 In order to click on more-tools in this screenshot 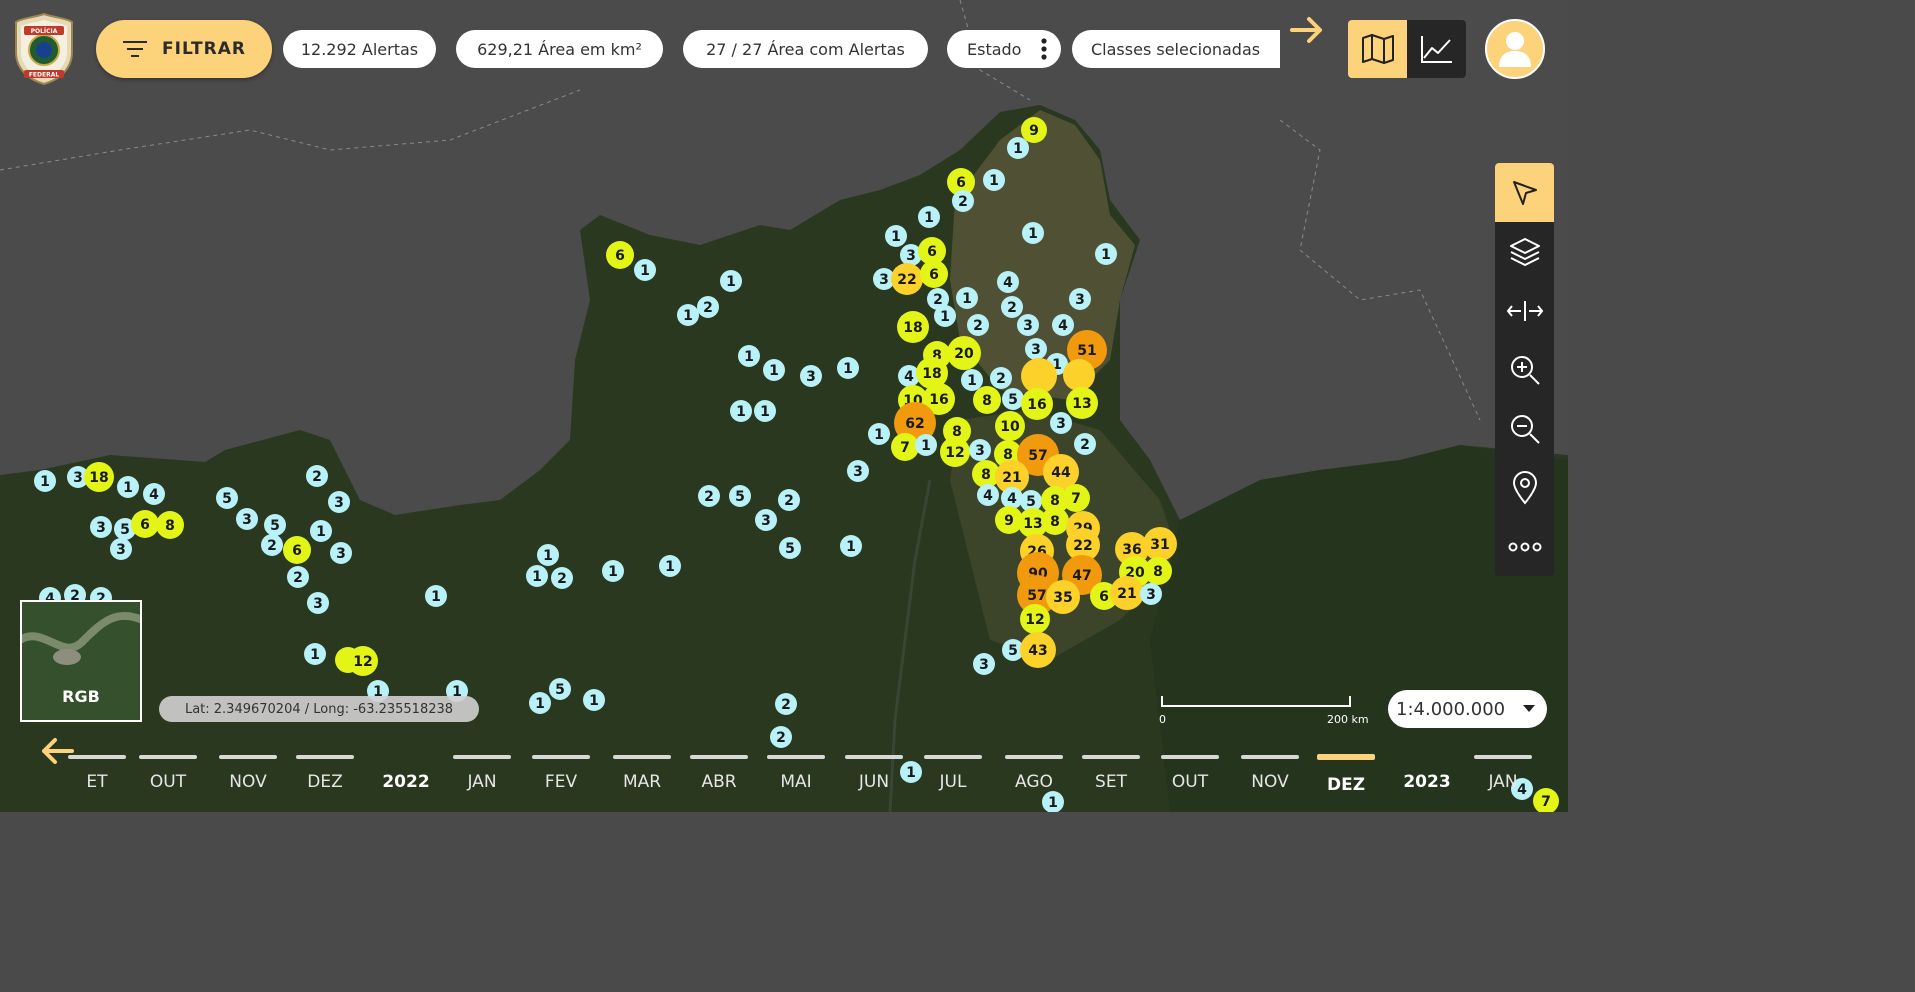, I will do `click(1524, 546)`.